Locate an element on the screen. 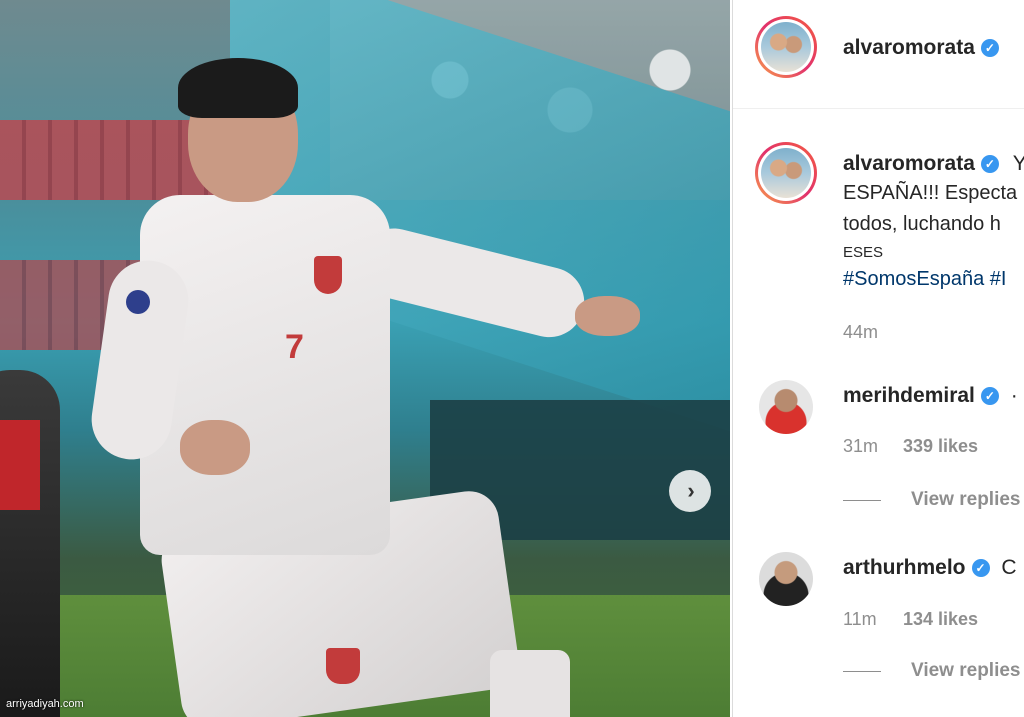 The image size is (1024, 717). caption-line-2: ESPAÑA!!! Especta is located at coordinates (930, 193).